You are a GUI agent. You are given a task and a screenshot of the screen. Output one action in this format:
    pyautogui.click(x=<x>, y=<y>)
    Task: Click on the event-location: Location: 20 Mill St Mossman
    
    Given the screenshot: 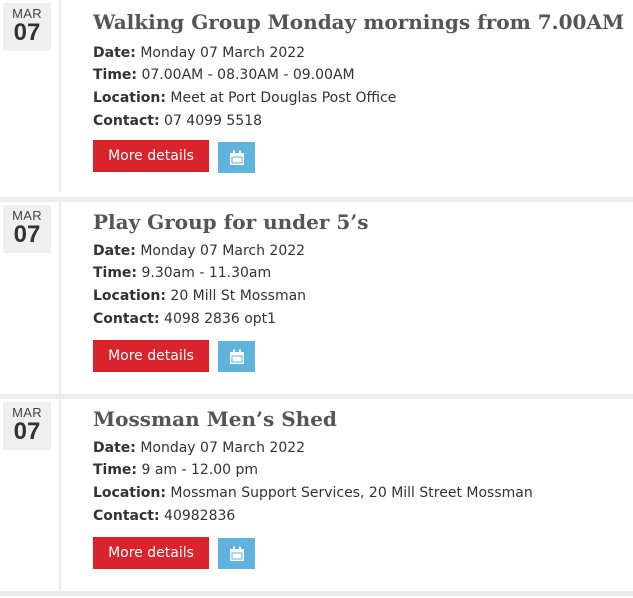 What is the action you would take?
    pyautogui.click(x=199, y=296)
    